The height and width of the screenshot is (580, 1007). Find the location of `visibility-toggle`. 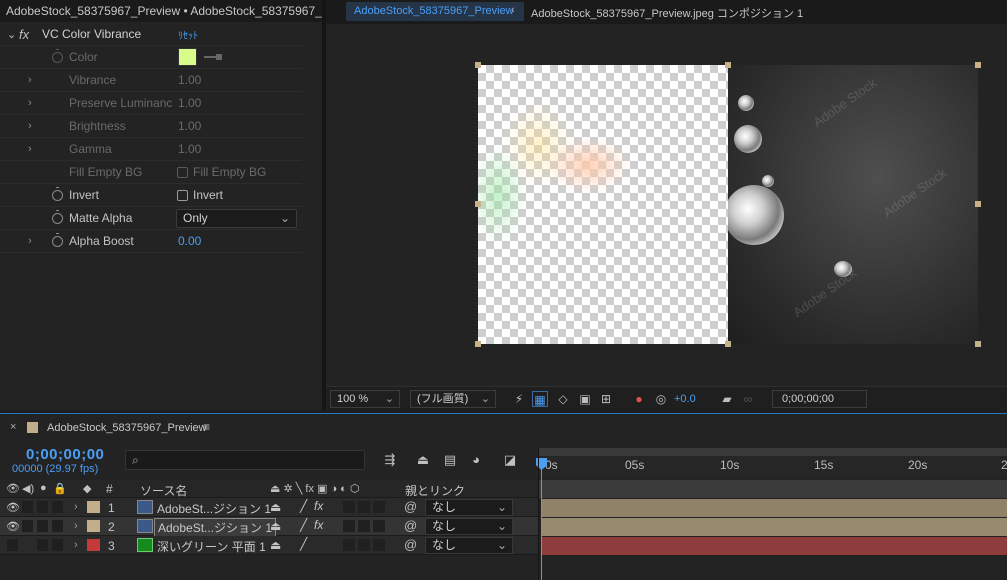

visibility-toggle is located at coordinates (12, 545).